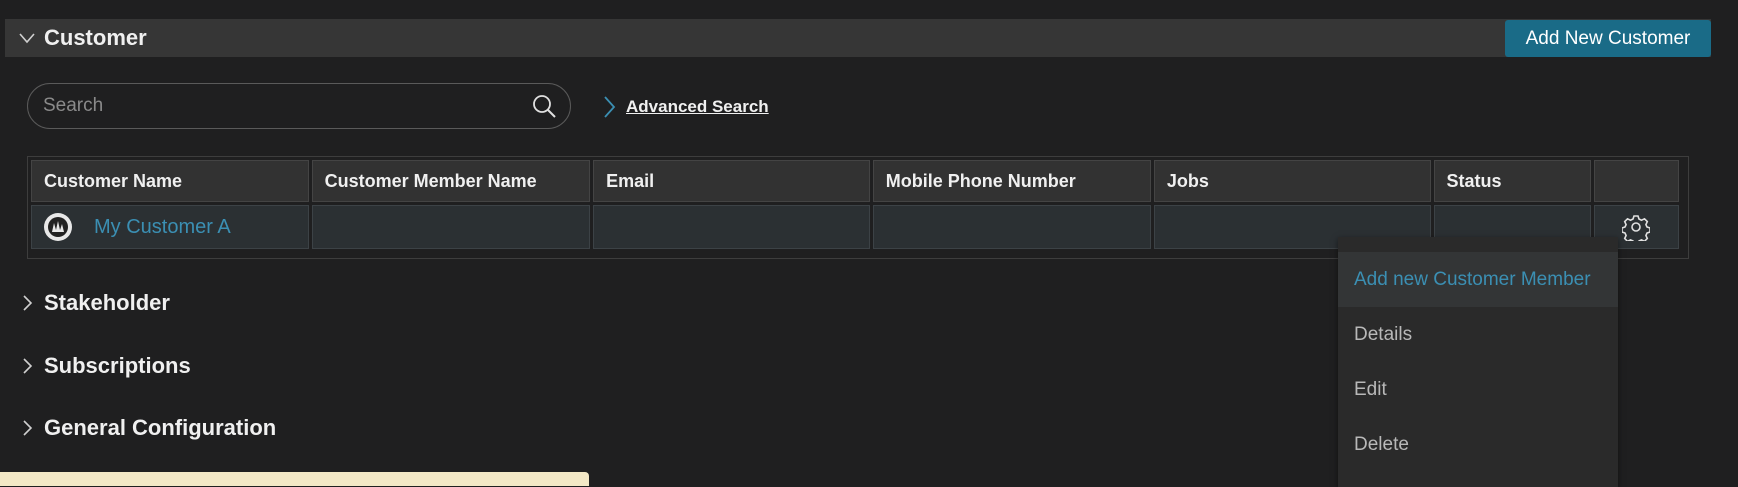 The height and width of the screenshot is (487, 1738). Describe the element at coordinates (731, 227) in the screenshot. I see `cell-email` at that location.